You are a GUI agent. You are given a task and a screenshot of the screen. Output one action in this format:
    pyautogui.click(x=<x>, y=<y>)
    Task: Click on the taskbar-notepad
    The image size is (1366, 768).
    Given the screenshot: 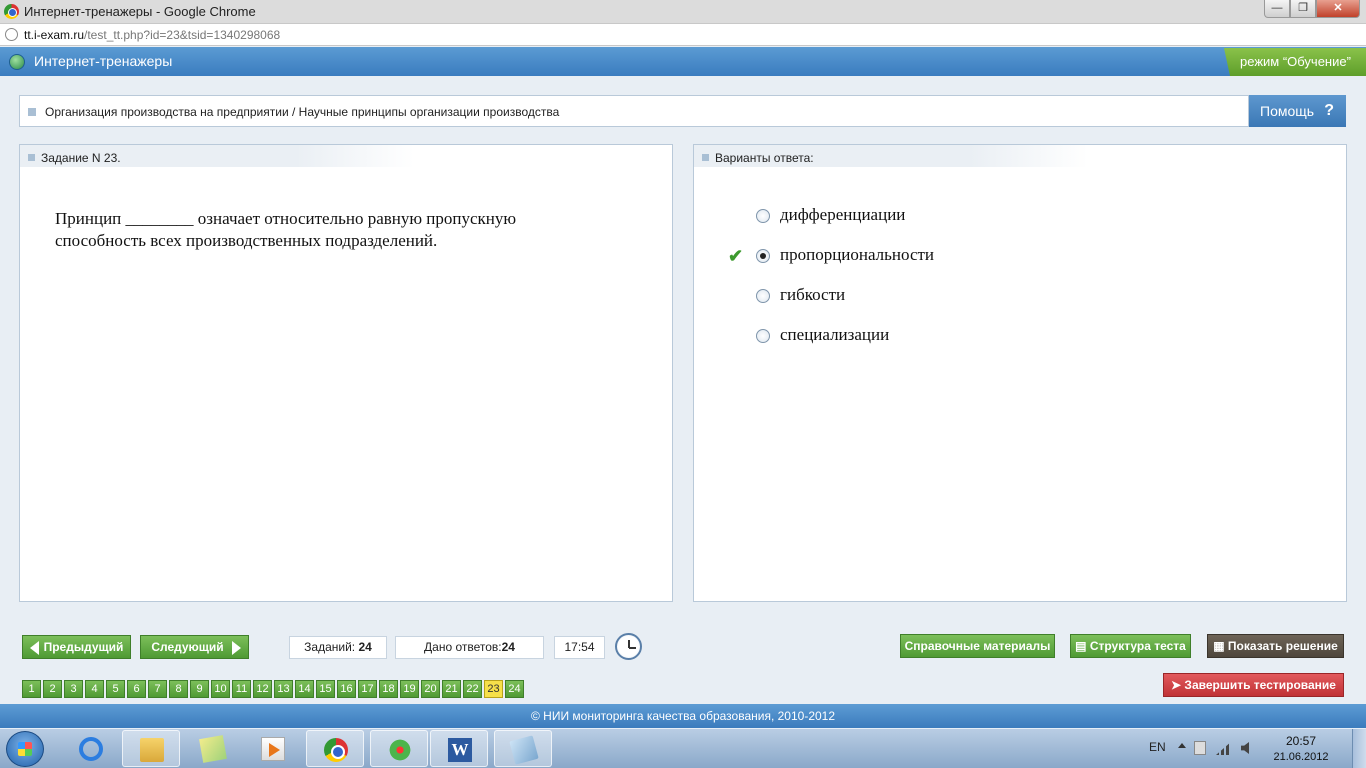 What is the action you would take?
    pyautogui.click(x=523, y=748)
    